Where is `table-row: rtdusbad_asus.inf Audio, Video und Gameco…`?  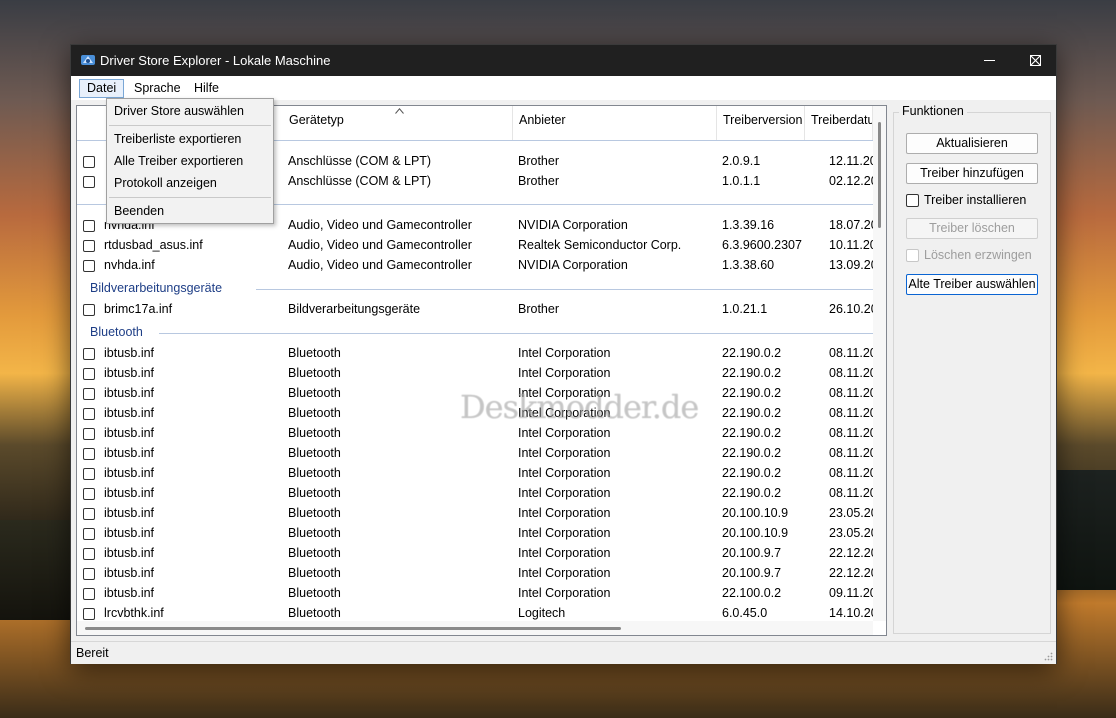
table-row: rtdusbad_asus.inf Audio, Video und Gameco… is located at coordinates (475, 246).